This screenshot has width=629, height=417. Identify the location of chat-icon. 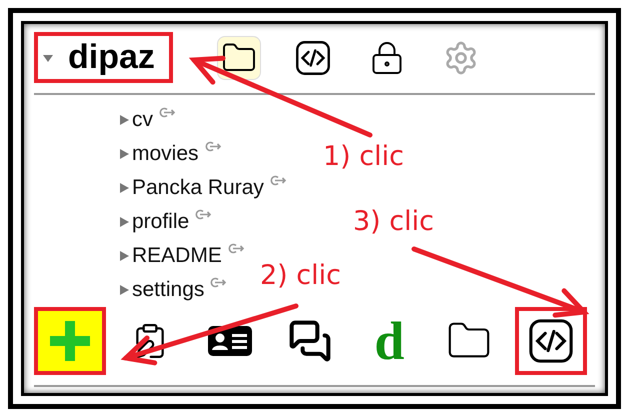
(310, 341).